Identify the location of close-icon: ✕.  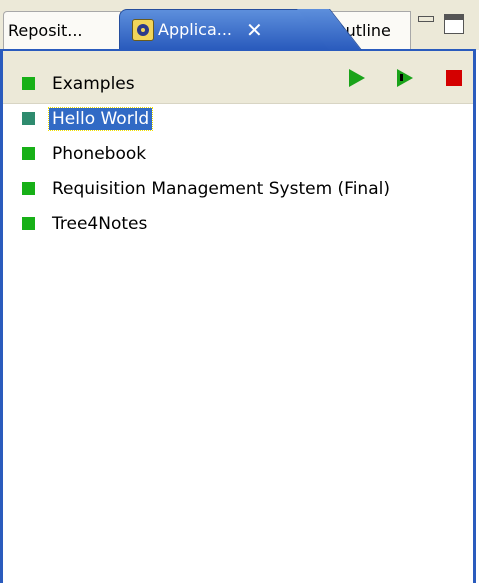
(254, 30).